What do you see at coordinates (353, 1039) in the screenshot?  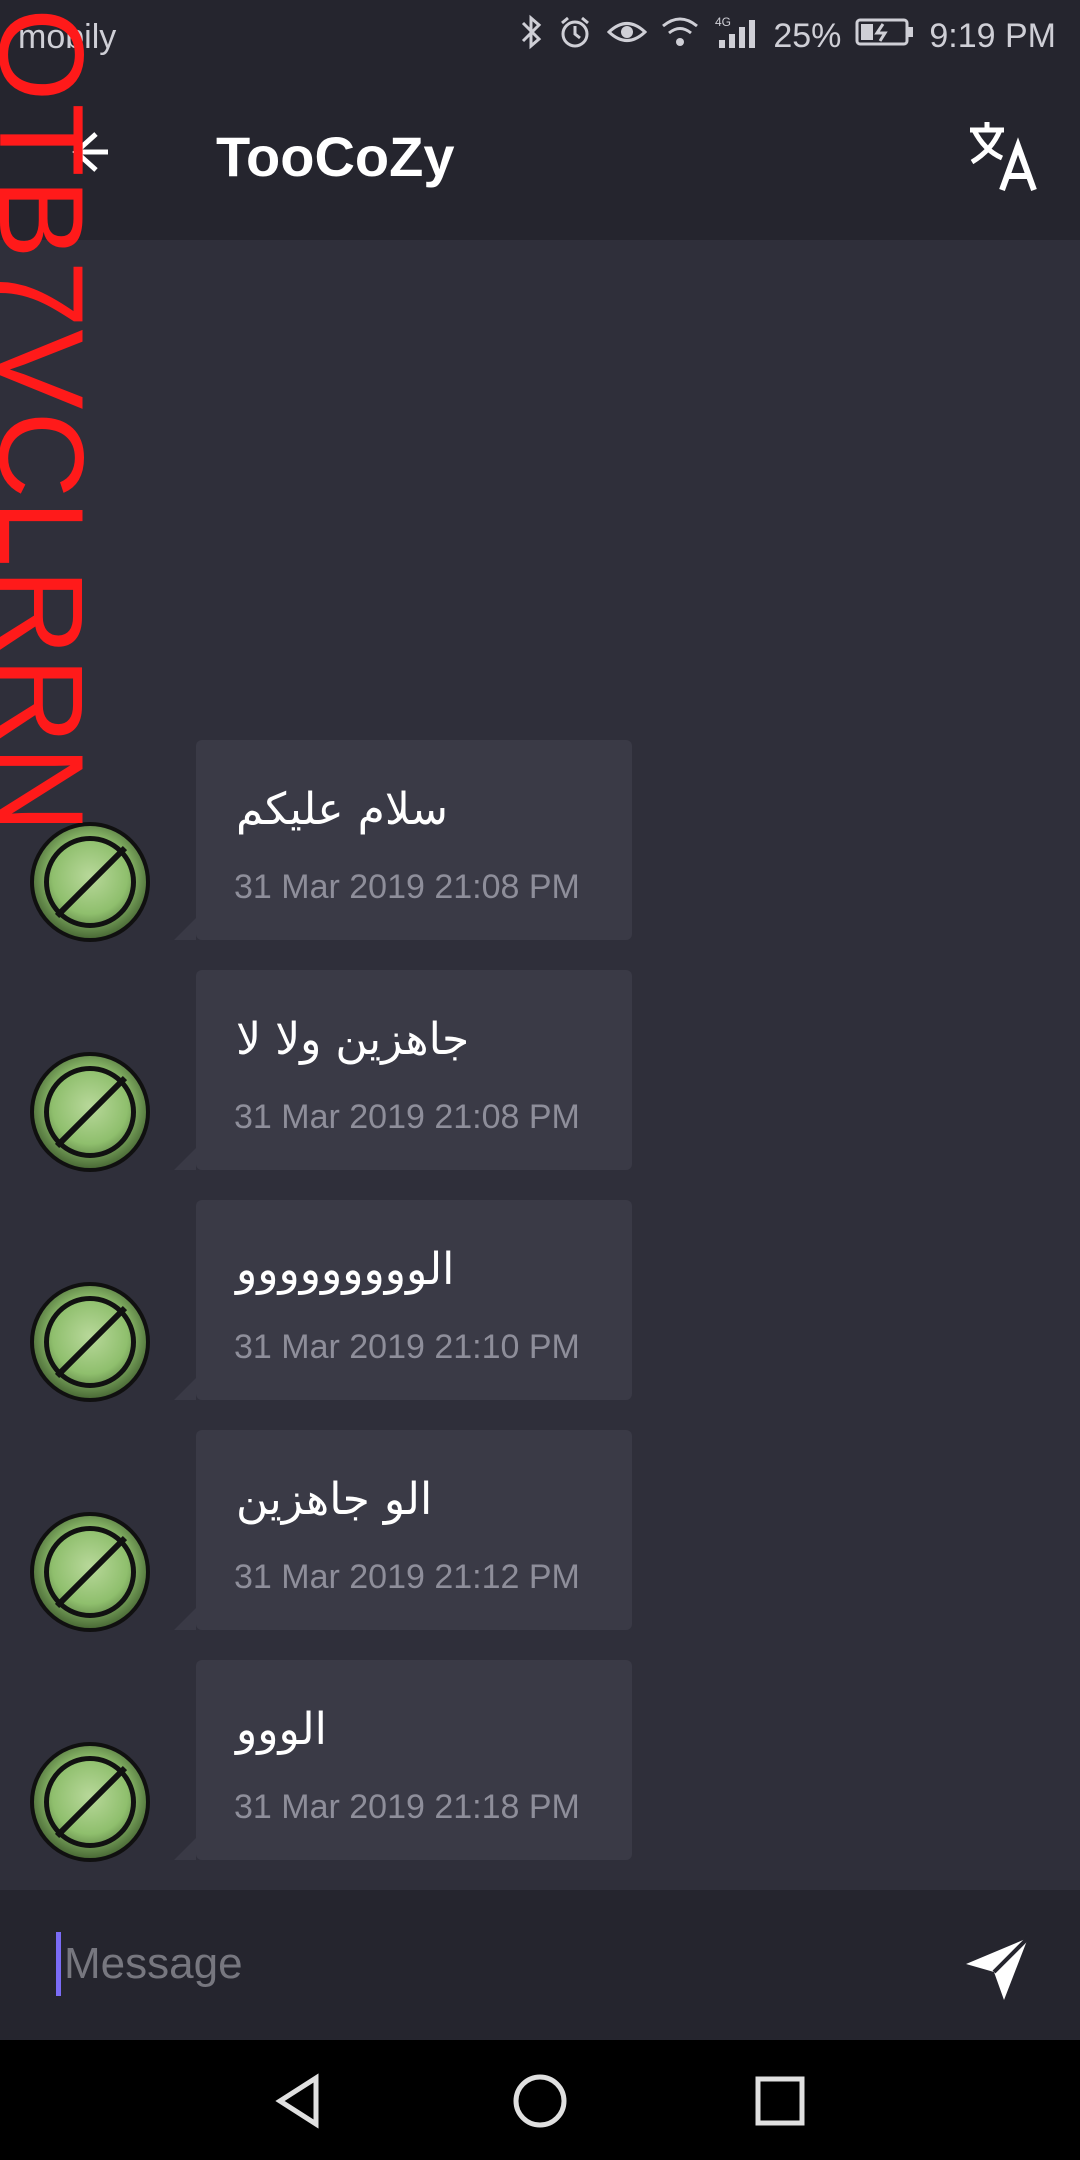 I see `message-text: جاهزين ولا لا` at bounding box center [353, 1039].